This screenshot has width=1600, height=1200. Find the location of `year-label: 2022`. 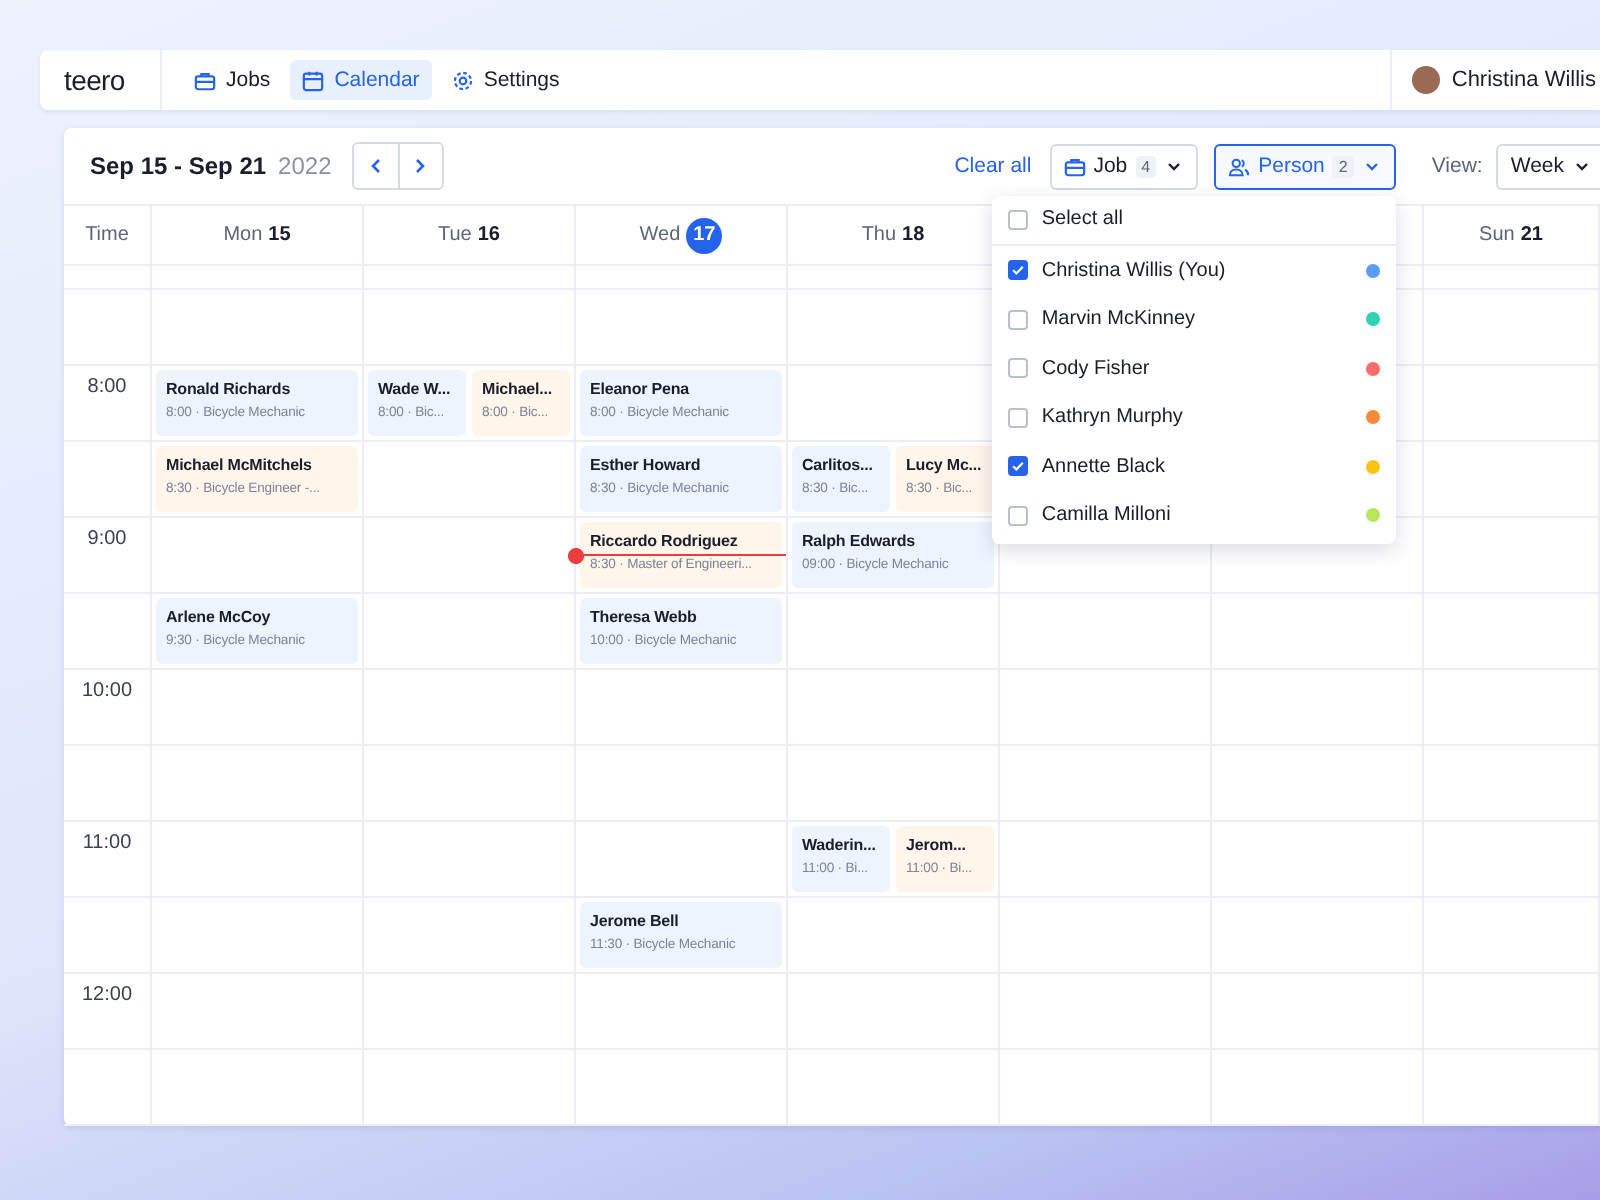

year-label: 2022 is located at coordinates (305, 166).